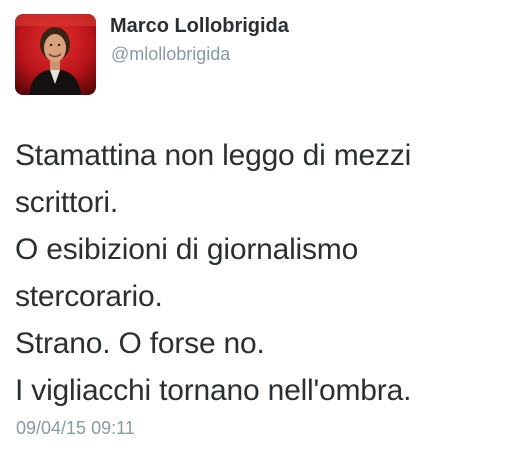  Describe the element at coordinates (187, 249) in the screenshot. I see `tweet-text-line: O esibizioni di giornalismo` at that location.